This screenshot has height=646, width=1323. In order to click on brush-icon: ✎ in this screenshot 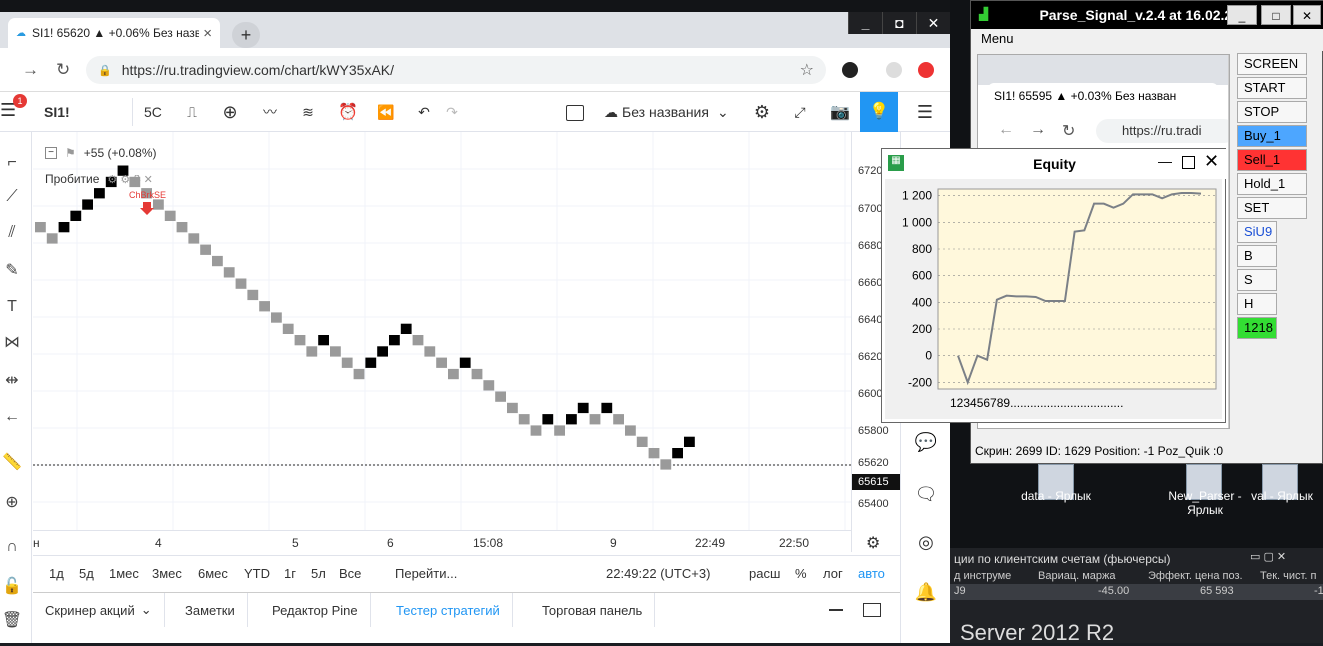, I will do `click(12, 270)`.